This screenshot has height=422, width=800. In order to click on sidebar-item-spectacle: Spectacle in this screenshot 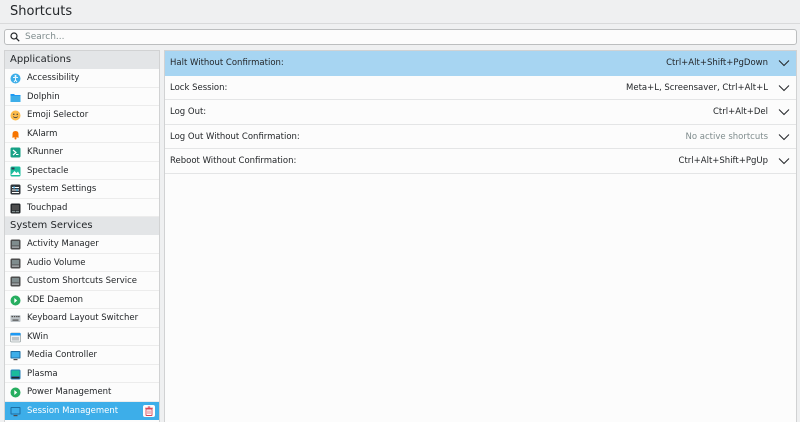, I will do `click(82, 171)`.